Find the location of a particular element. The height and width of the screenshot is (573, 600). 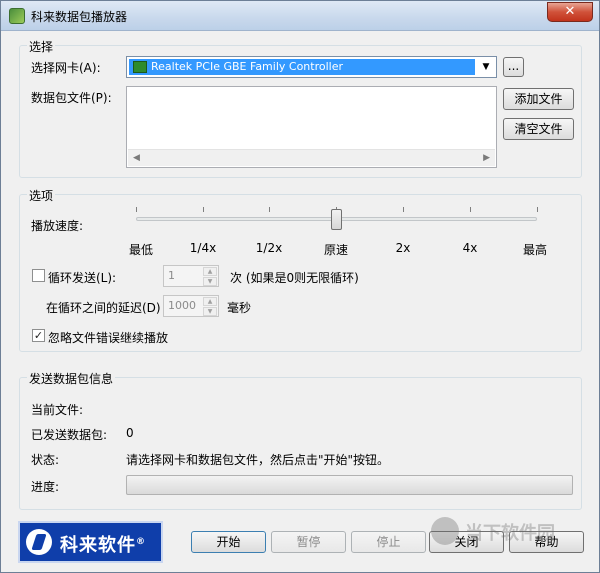

loop-delay-label: 在循环之间的延迟(D) is located at coordinates (103, 308).